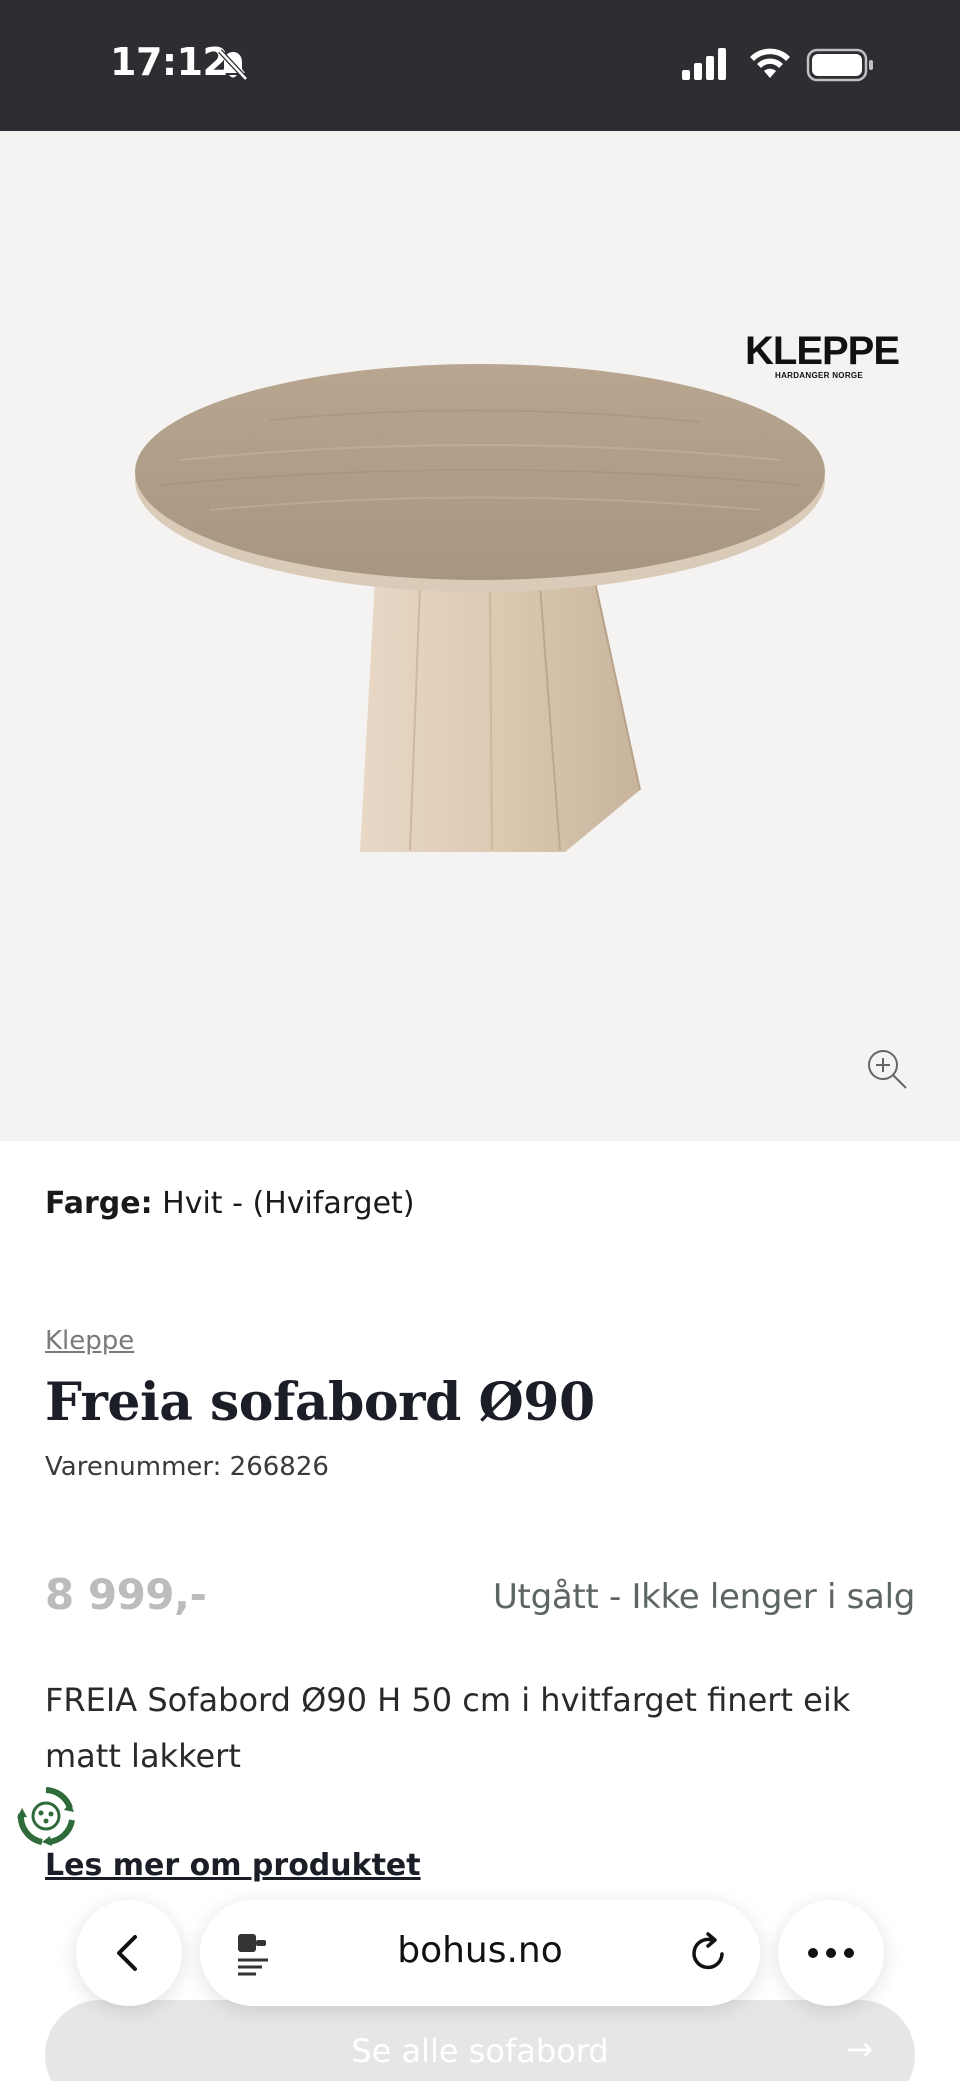 Image resolution: width=960 pixels, height=2081 pixels. What do you see at coordinates (126, 1594) in the screenshot?
I see `price: 8 999,-` at bounding box center [126, 1594].